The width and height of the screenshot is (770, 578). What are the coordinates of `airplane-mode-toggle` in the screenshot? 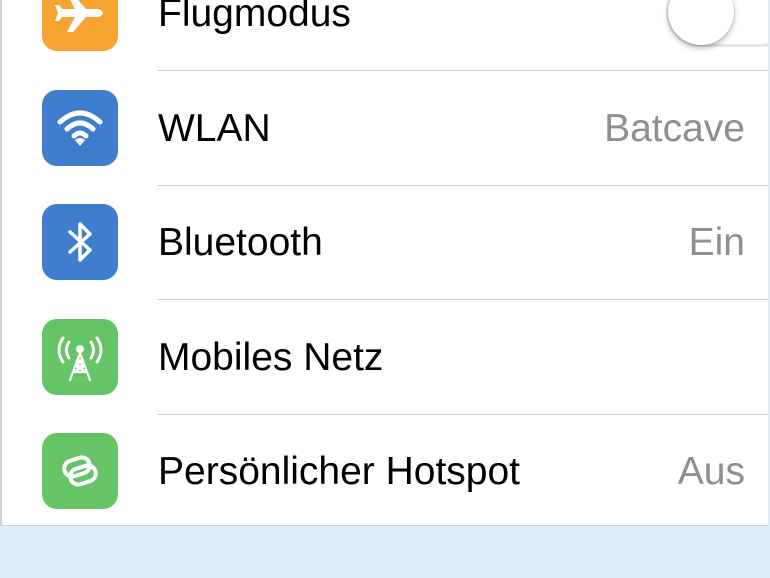 It's located at (717, 23).